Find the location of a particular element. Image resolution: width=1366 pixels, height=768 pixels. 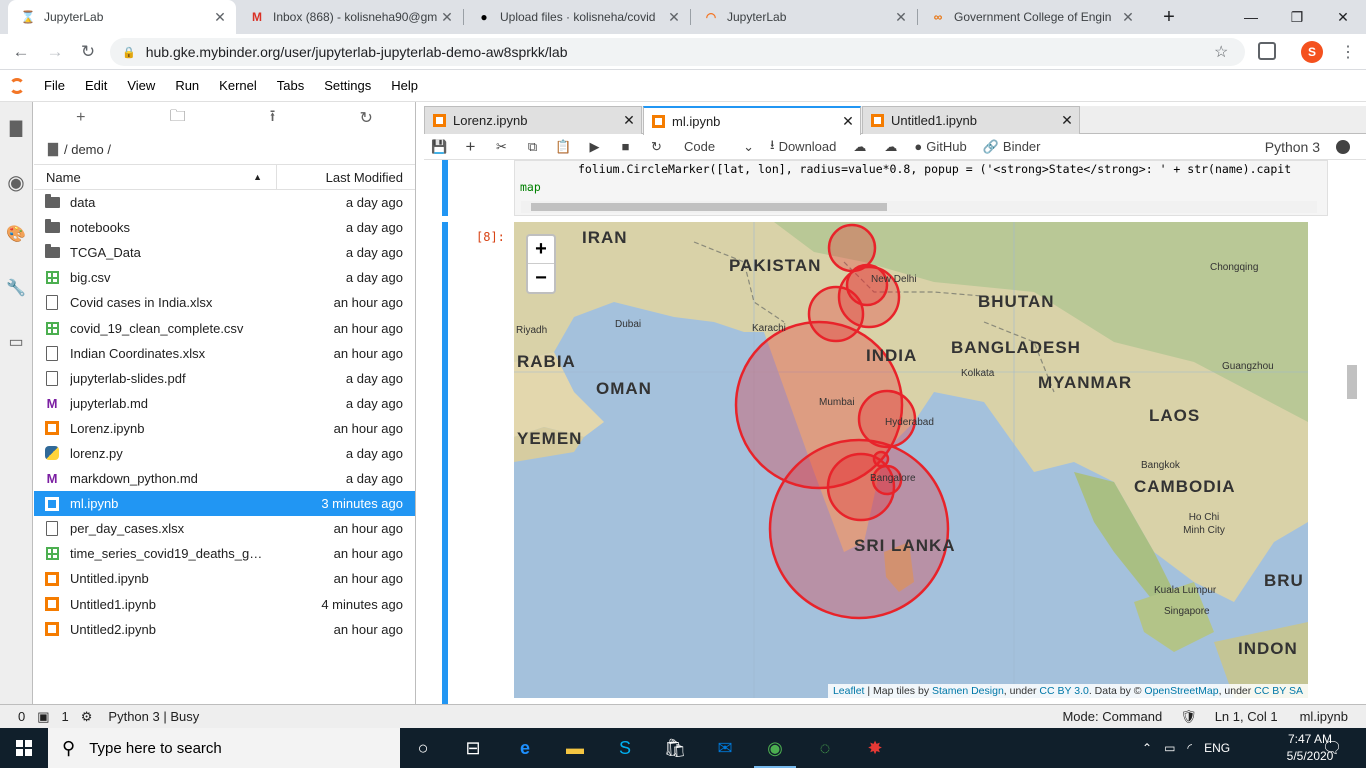

maximize-button: ❐ is located at coordinates (1297, 17).